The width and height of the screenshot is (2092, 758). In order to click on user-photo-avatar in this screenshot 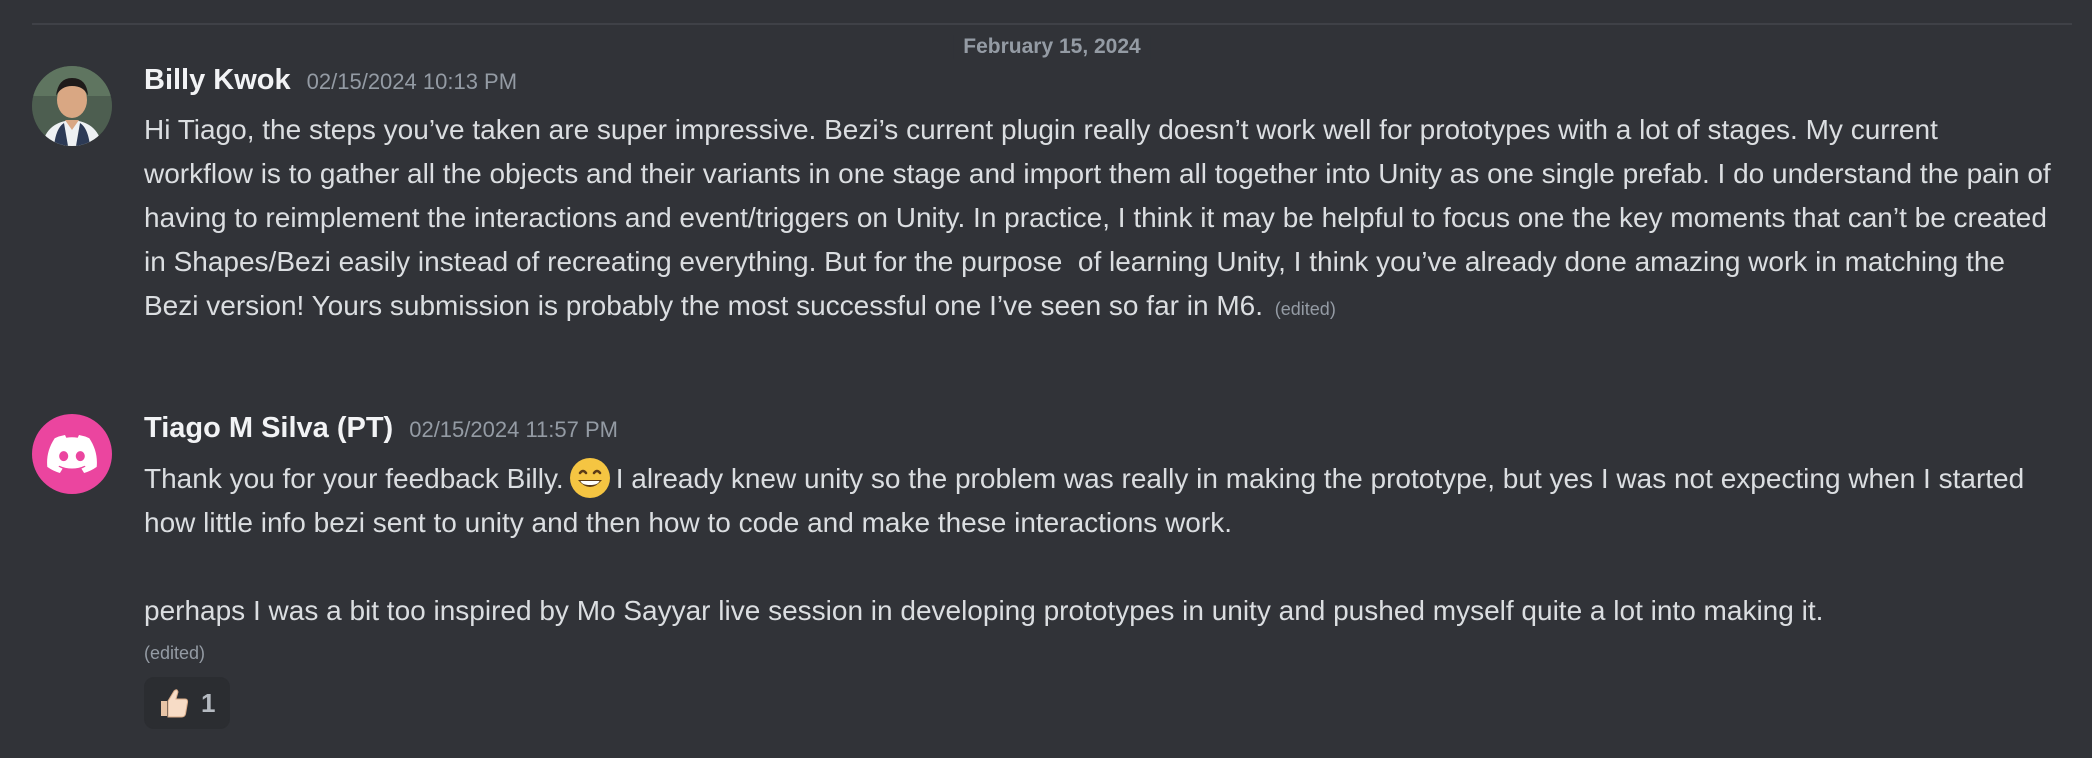, I will do `click(72, 106)`.